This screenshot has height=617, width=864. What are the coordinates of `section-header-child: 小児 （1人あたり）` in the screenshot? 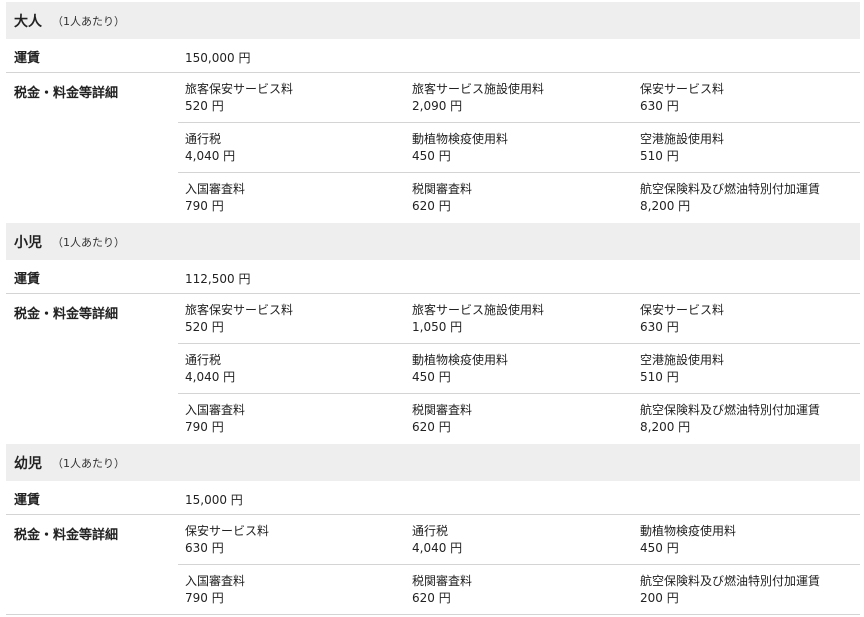 It's located at (433, 241).